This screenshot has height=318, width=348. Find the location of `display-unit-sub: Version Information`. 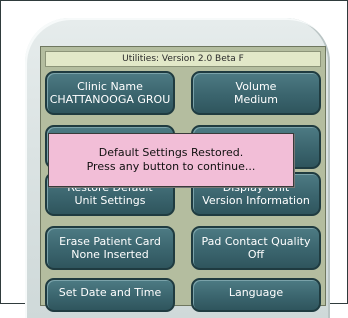

display-unit-sub: Version Information is located at coordinates (256, 200).